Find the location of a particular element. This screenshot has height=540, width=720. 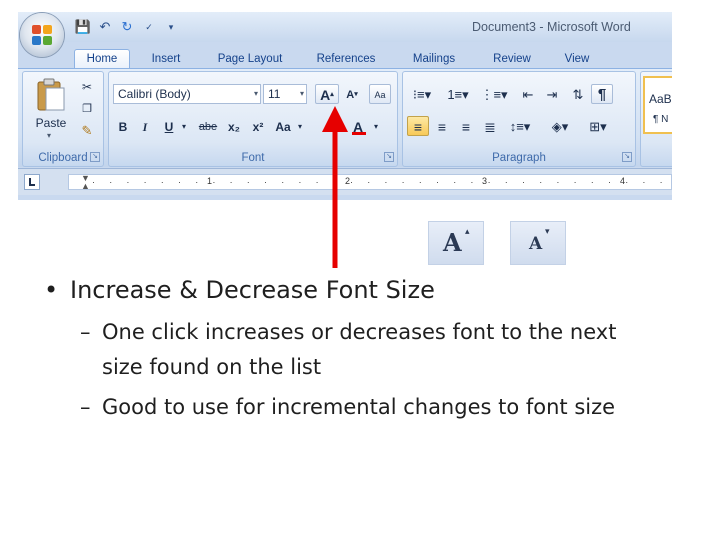

horizontal-ruler: ▼ ▲ 1 2 3 4 is located at coordinates (370, 182).